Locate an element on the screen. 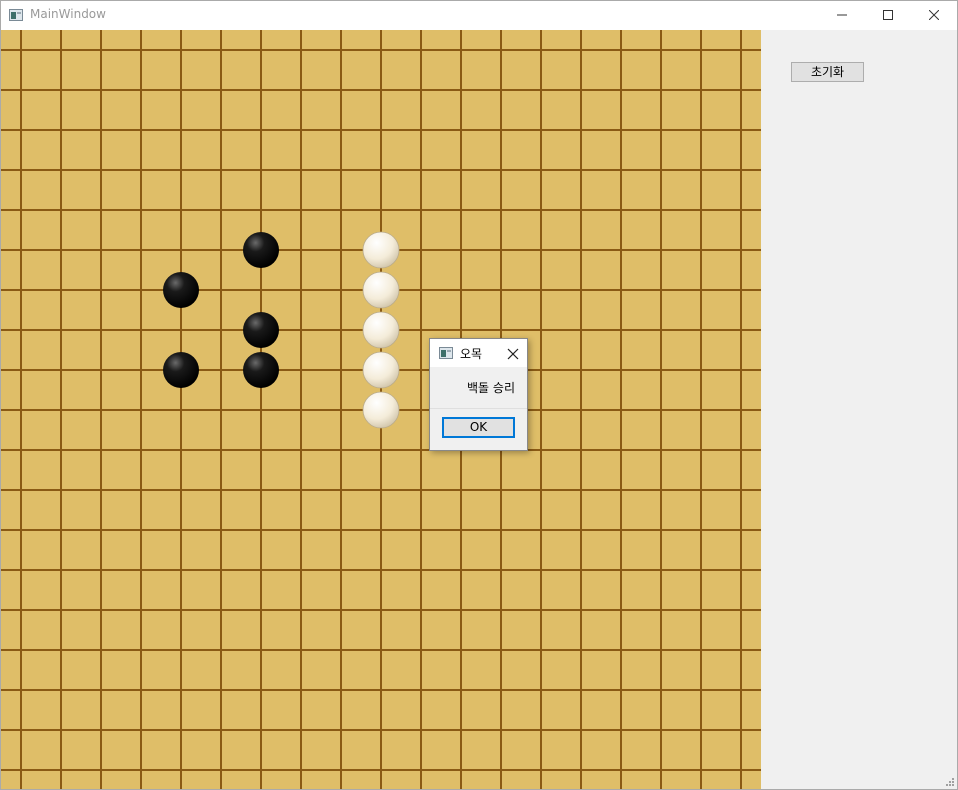  dialog-divider is located at coordinates (478, 408).